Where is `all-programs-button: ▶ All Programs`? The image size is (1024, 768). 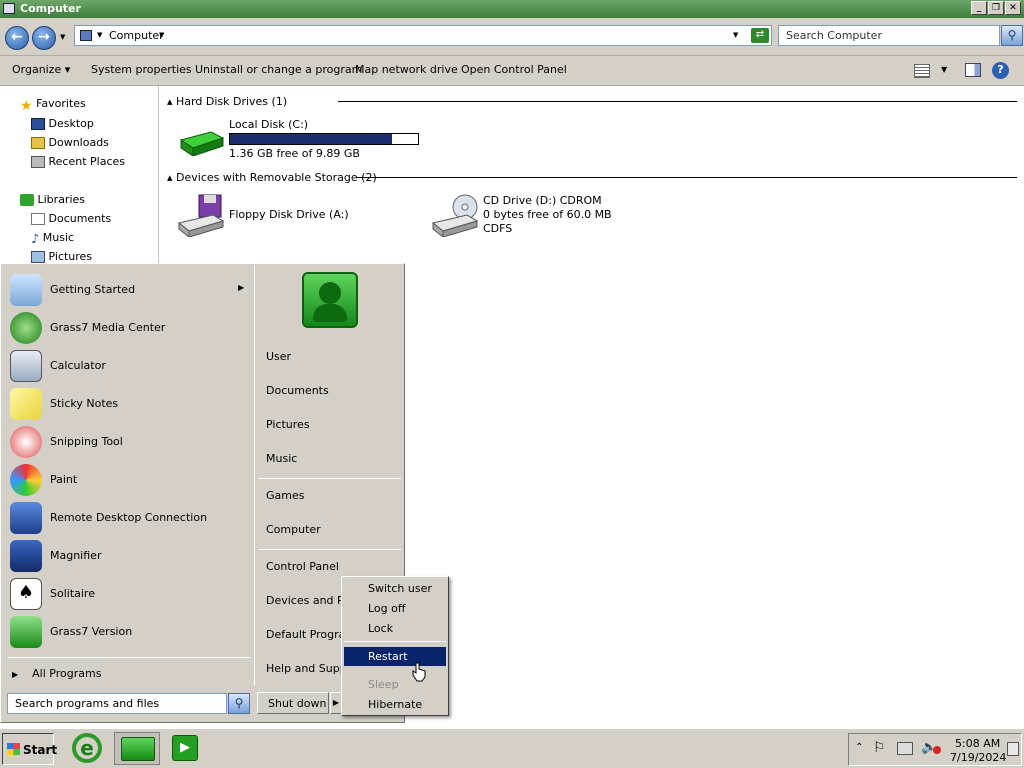
all-programs-button: ▶ All Programs is located at coordinates (56, 673).